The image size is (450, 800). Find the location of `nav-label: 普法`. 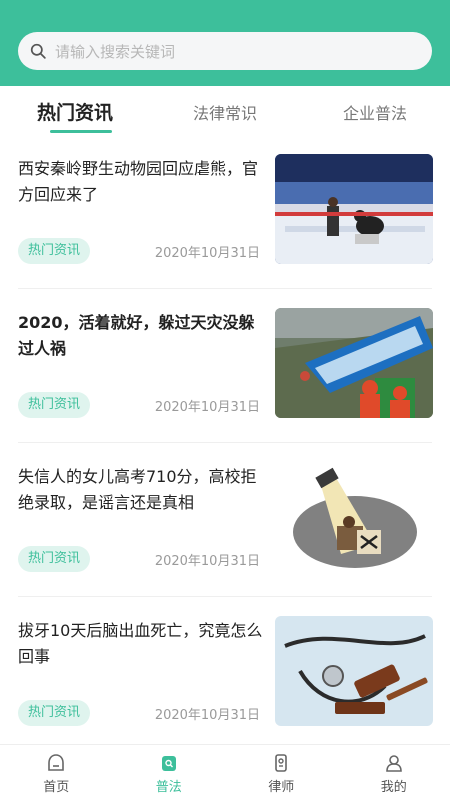

nav-label: 普法 is located at coordinates (168, 787).